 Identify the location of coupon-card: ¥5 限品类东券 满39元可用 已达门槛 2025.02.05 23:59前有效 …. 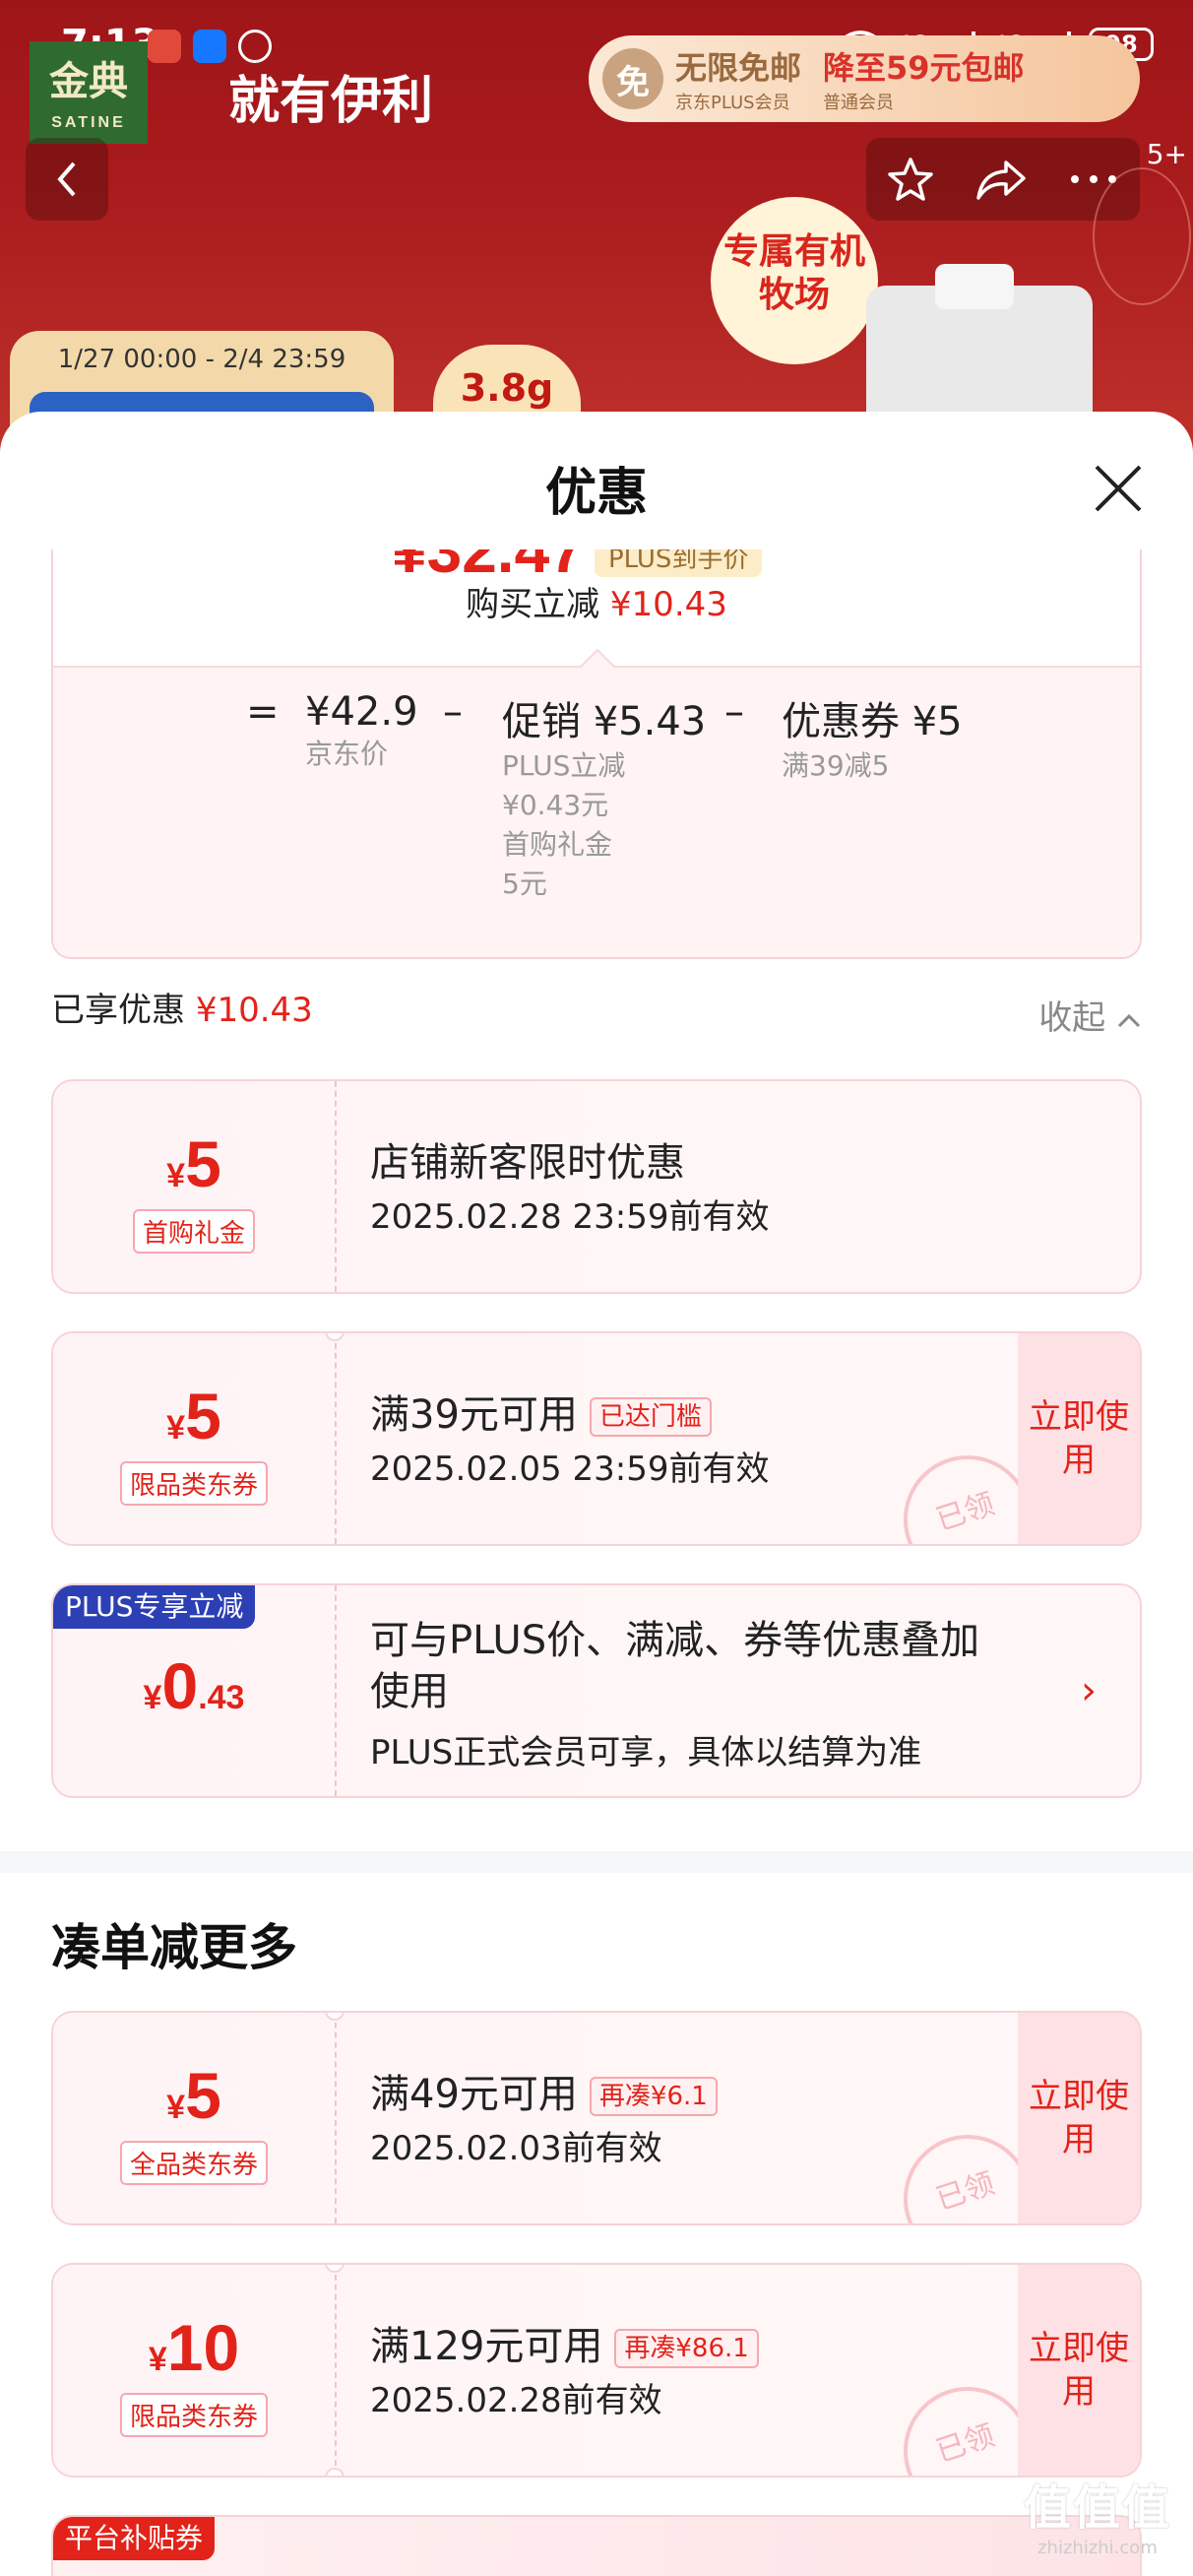
(596, 1438).